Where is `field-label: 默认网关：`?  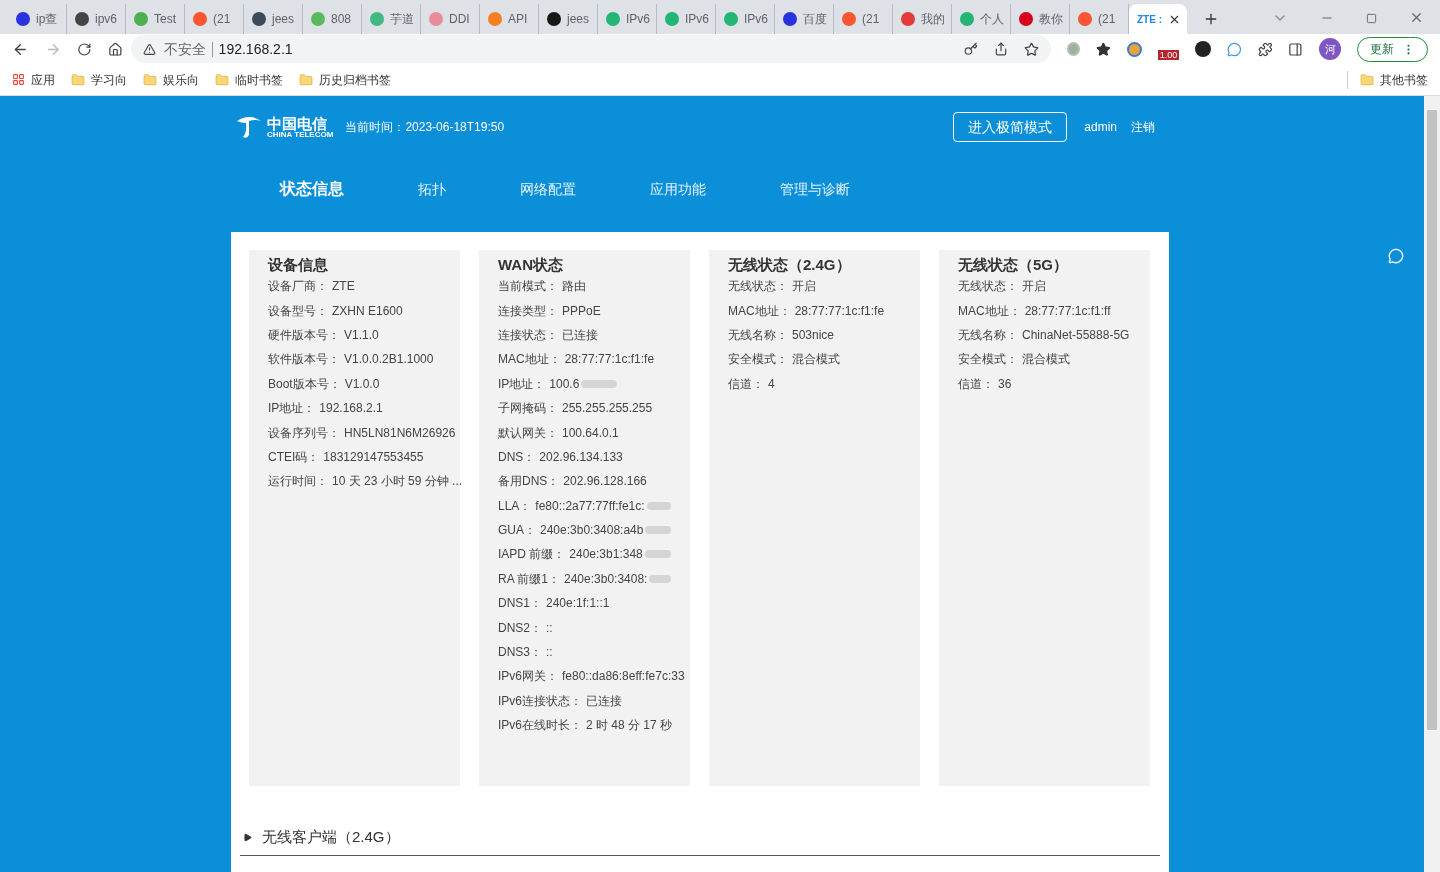
field-label: 默认网关： is located at coordinates (528, 433).